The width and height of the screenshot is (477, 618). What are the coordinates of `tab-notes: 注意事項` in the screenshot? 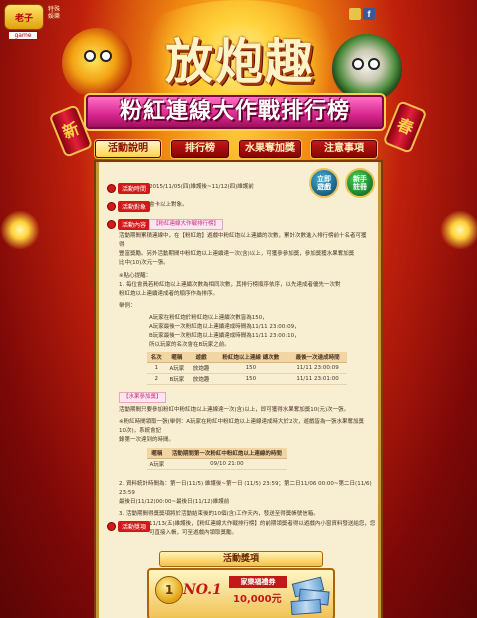 It's located at (344, 149).